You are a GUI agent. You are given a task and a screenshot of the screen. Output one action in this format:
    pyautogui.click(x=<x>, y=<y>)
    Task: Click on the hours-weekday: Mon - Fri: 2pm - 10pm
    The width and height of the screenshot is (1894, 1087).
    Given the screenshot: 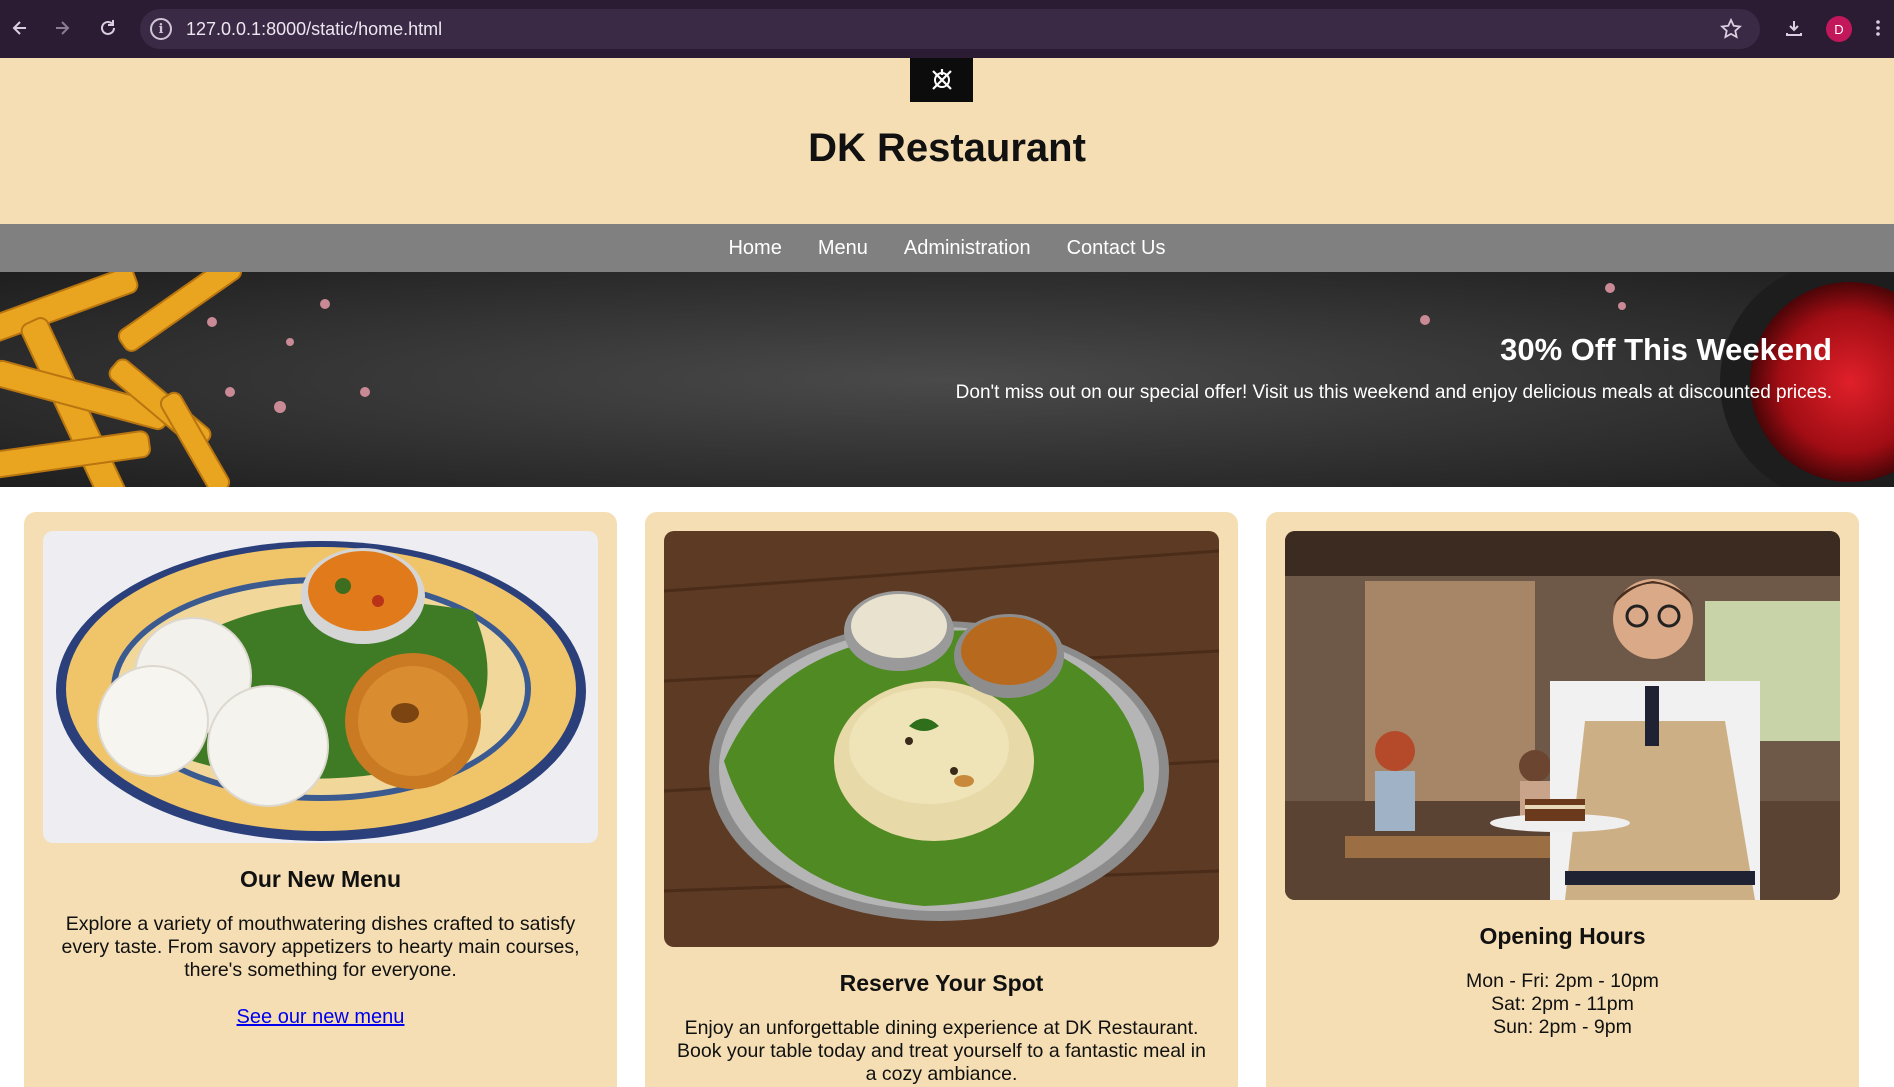 What is the action you would take?
    pyautogui.click(x=1562, y=981)
    